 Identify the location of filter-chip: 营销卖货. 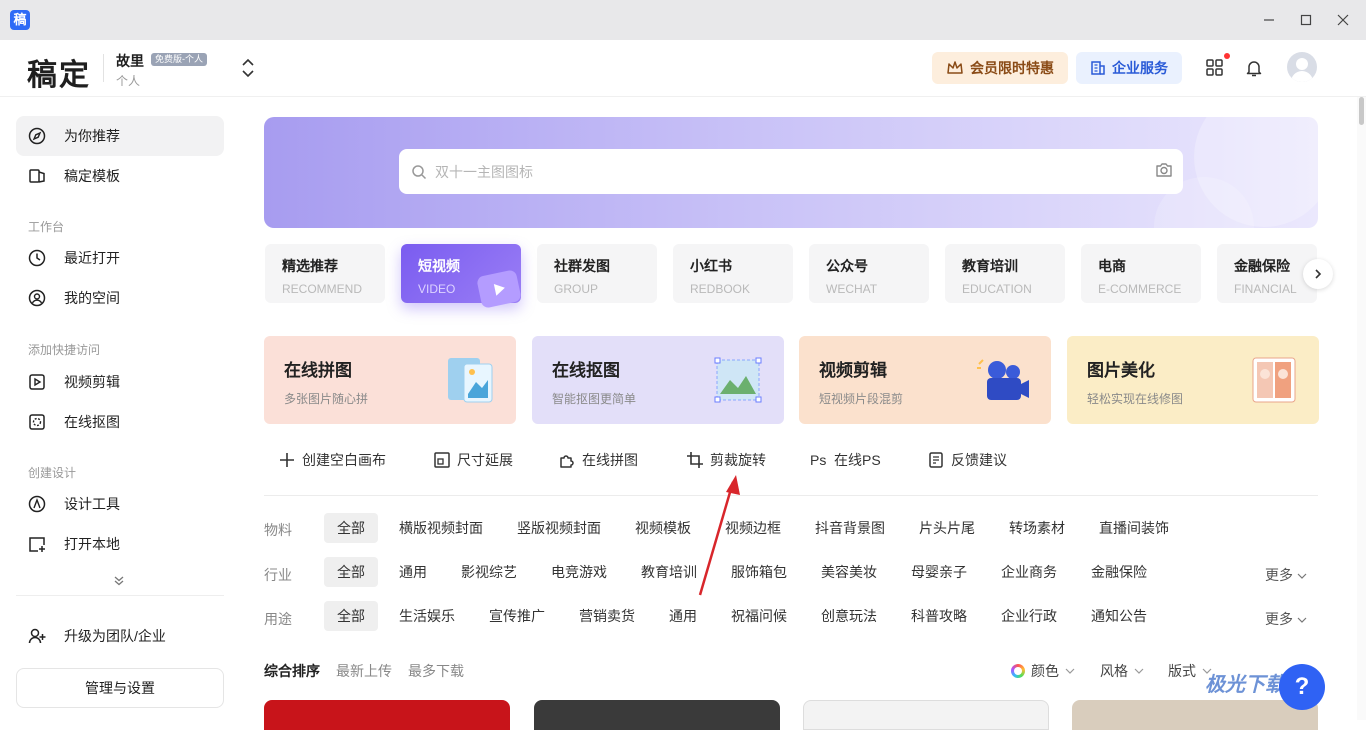
(607, 616).